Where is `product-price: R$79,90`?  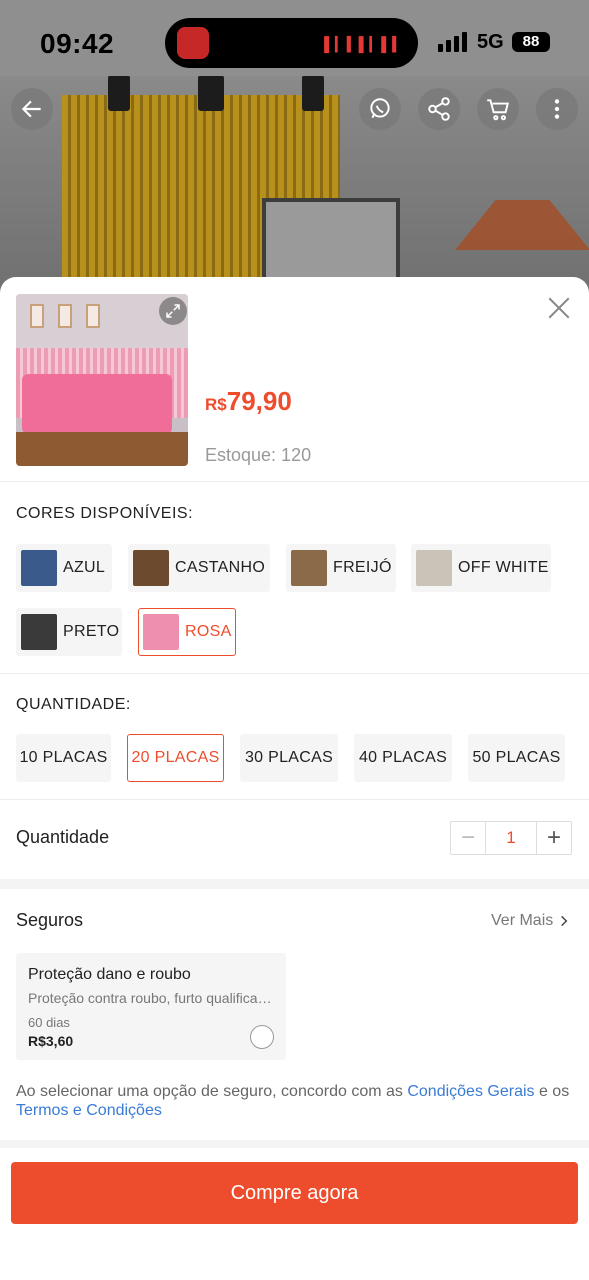
product-price: R$79,90 is located at coordinates (248, 401).